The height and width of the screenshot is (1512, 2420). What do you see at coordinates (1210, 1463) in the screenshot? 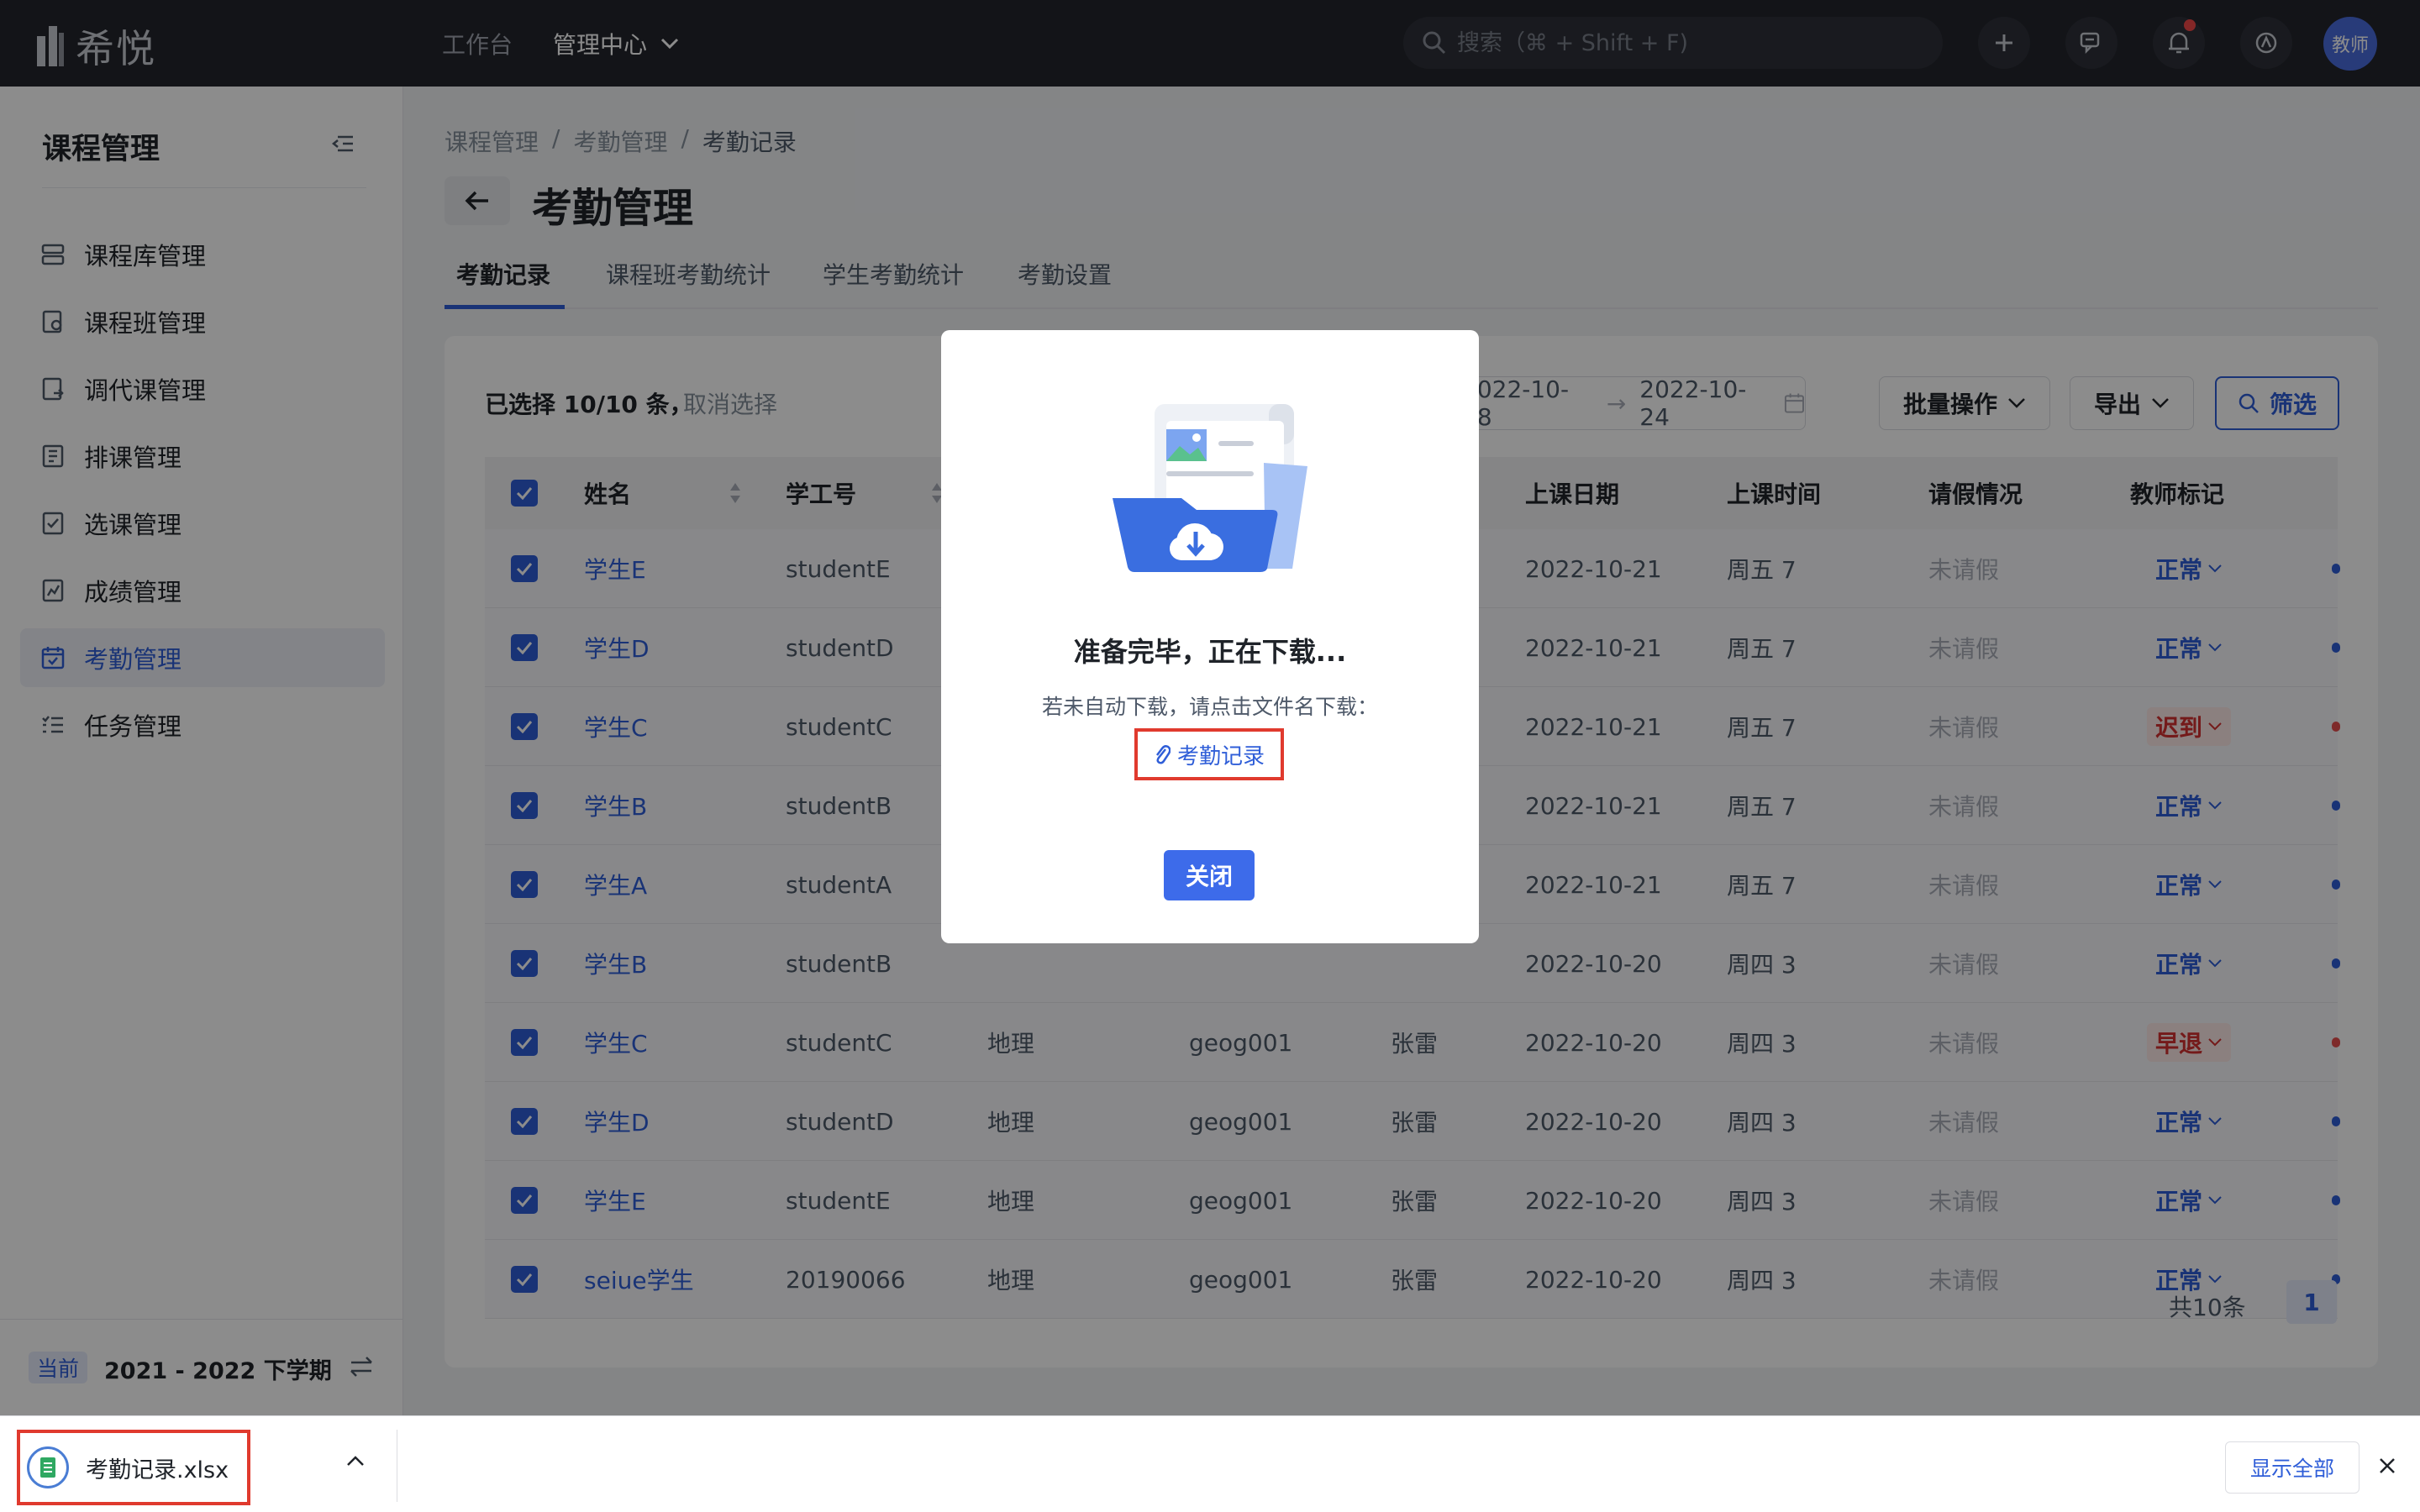
I see `browser-download-bar: 考勤记录.xlsx 显示全部` at bounding box center [1210, 1463].